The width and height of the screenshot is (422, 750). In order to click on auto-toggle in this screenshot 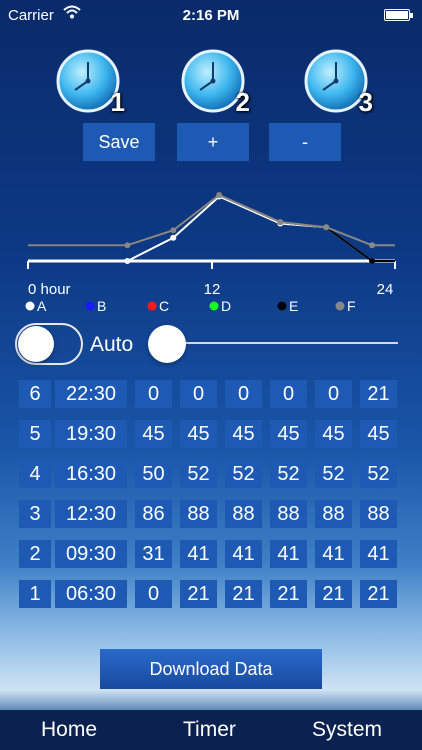, I will do `click(49, 344)`.